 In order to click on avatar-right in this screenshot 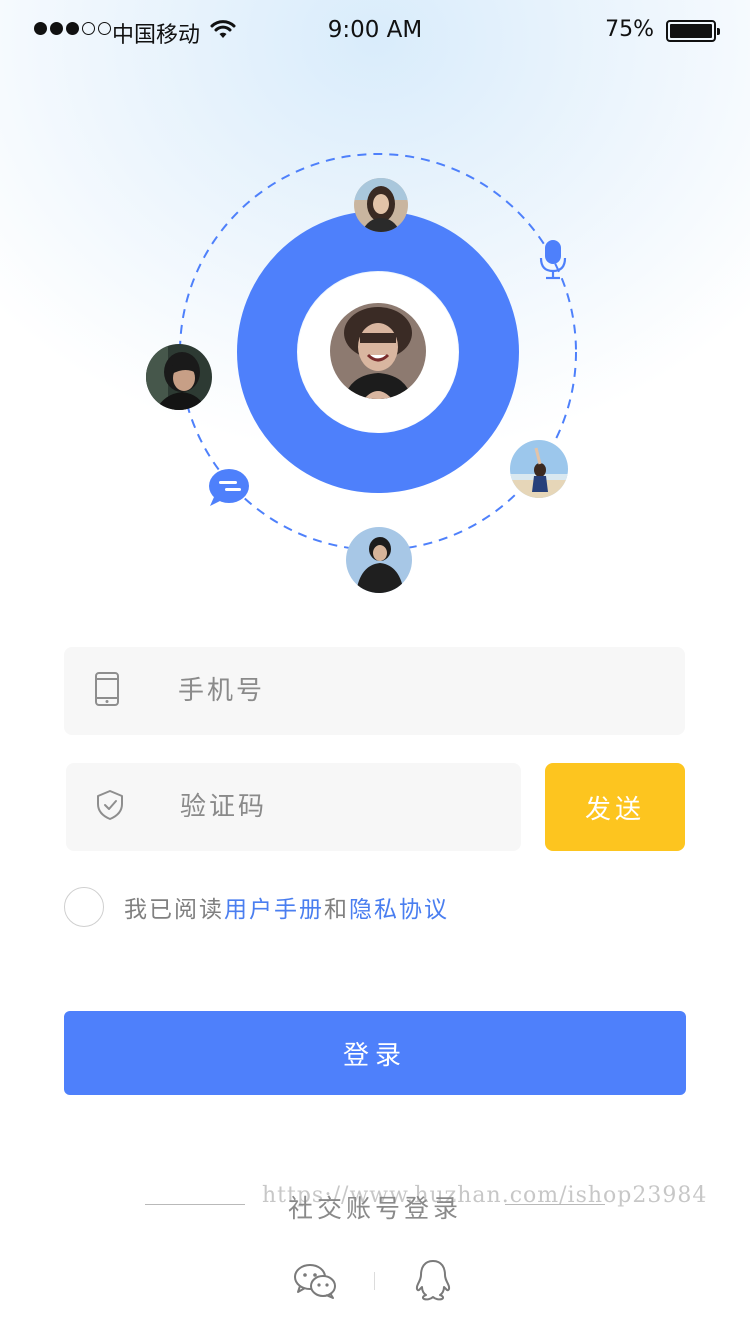, I will do `click(539, 469)`.